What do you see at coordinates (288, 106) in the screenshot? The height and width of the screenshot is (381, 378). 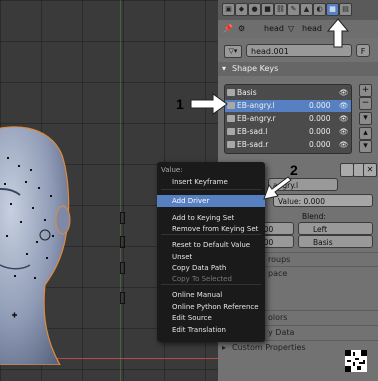 I see `shape-key-row: EB-angry.l 0.000 👁` at bounding box center [288, 106].